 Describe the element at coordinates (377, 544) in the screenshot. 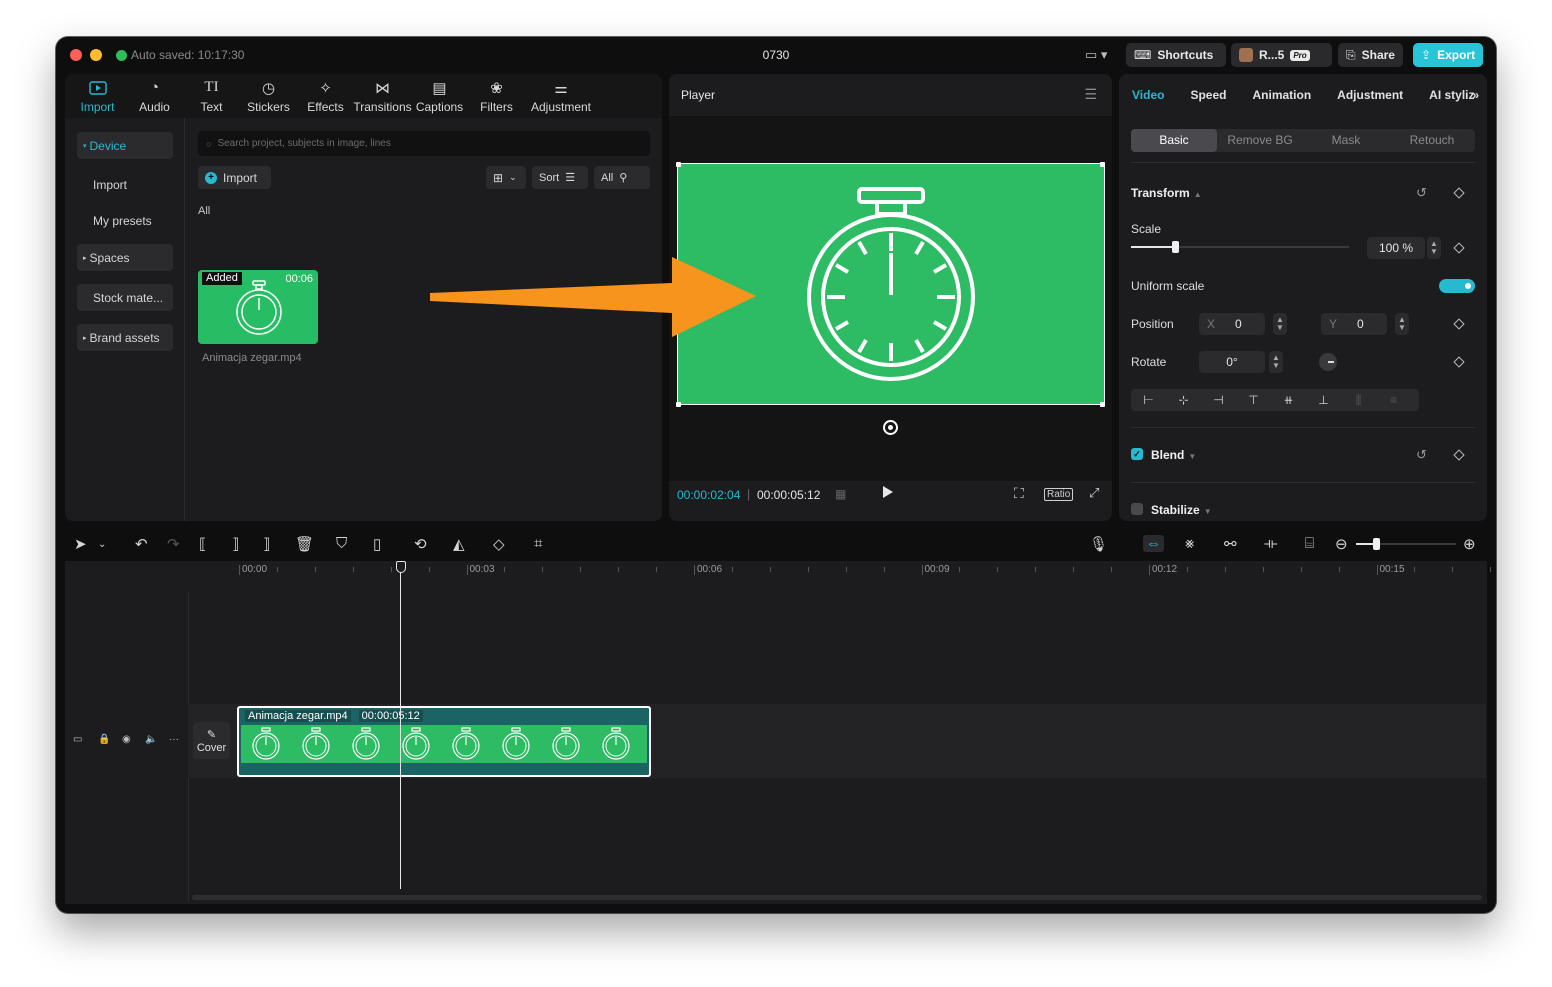

I see `freeze-icon: ▯` at that location.